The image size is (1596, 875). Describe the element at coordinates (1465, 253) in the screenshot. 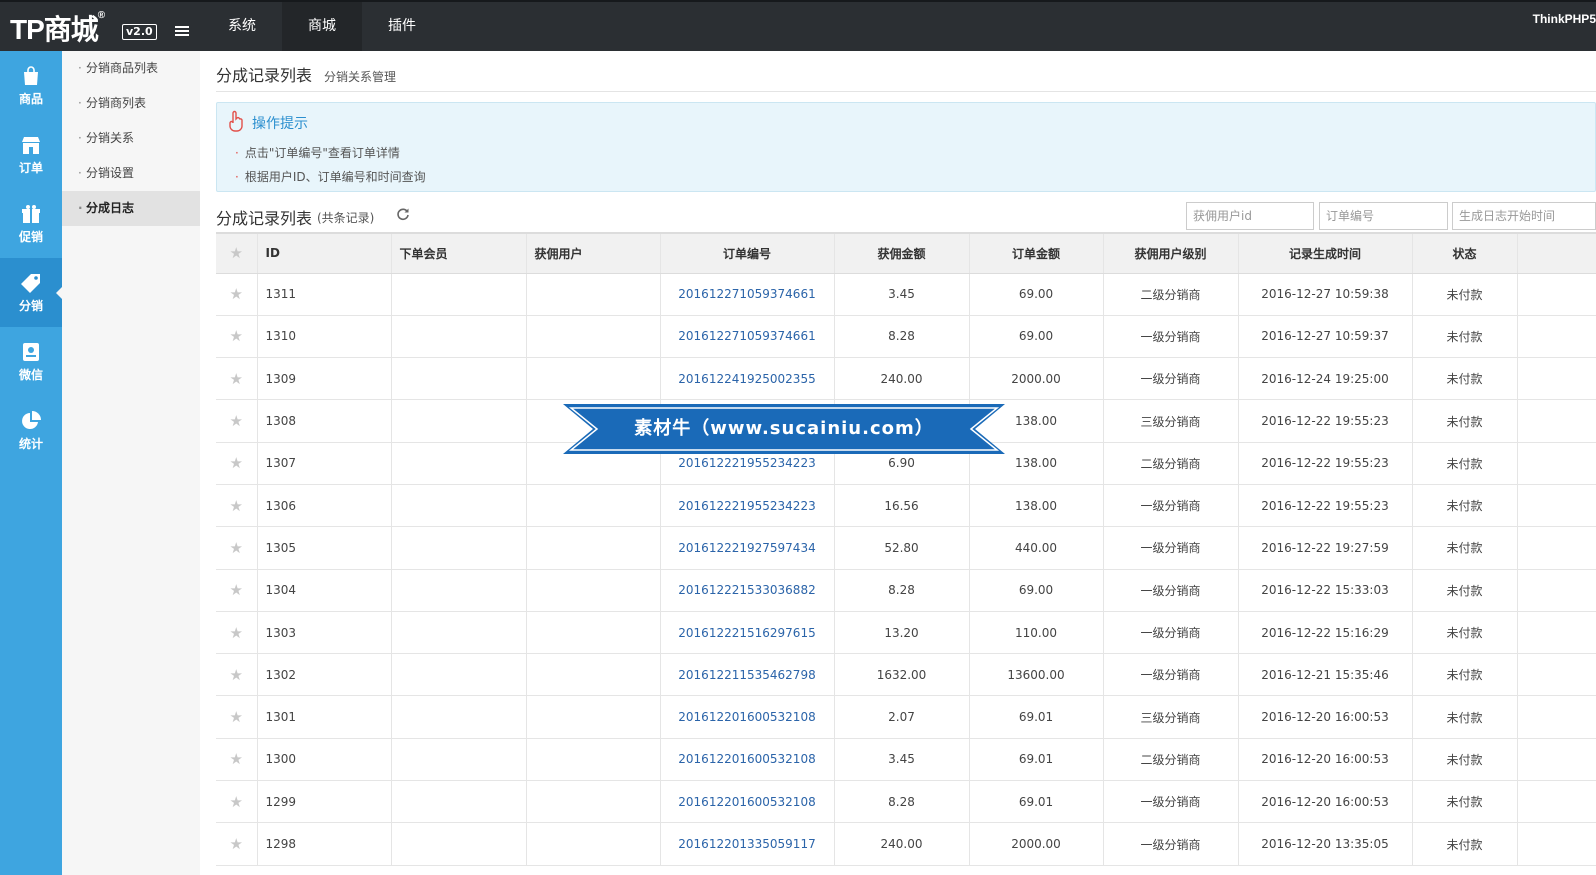

I see `column-header: 状态` at that location.